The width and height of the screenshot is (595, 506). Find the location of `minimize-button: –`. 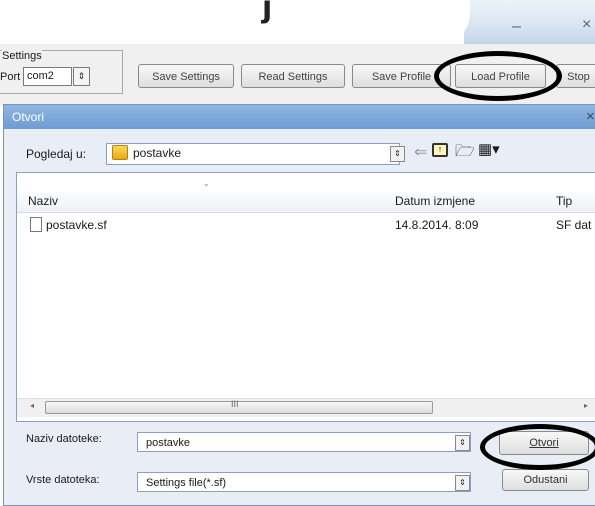

minimize-button: – is located at coordinates (516, 27).